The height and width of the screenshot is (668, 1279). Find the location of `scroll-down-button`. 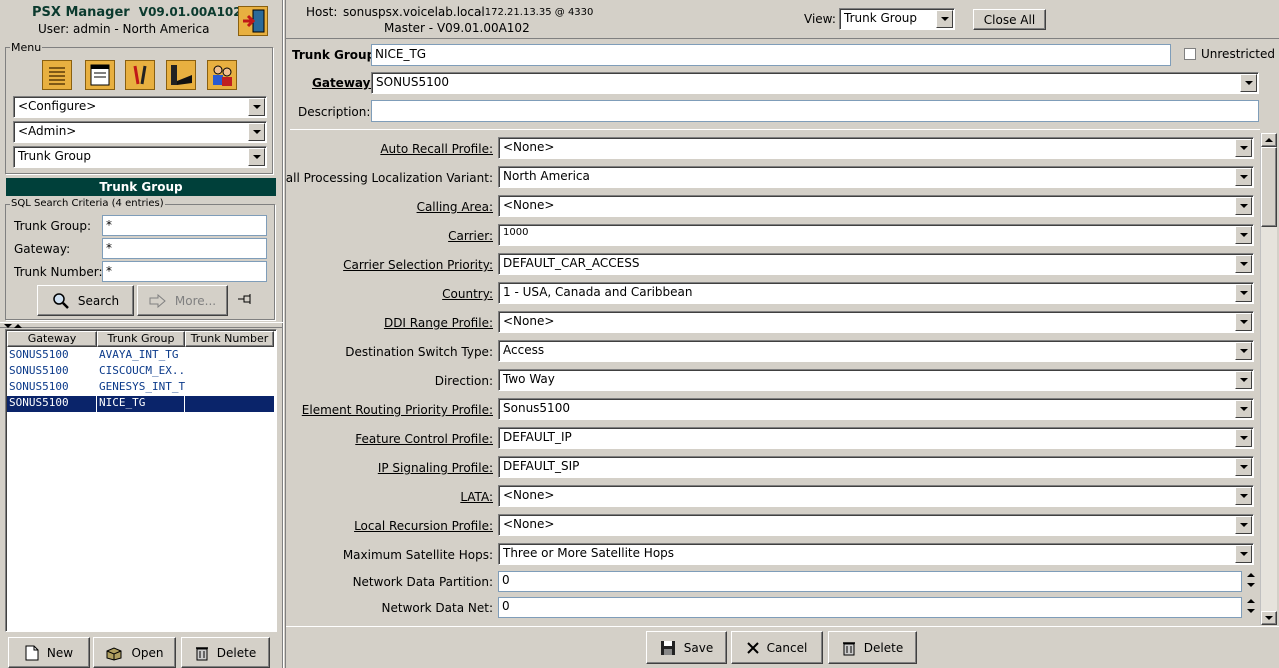

scroll-down-button is located at coordinates (1269, 618).